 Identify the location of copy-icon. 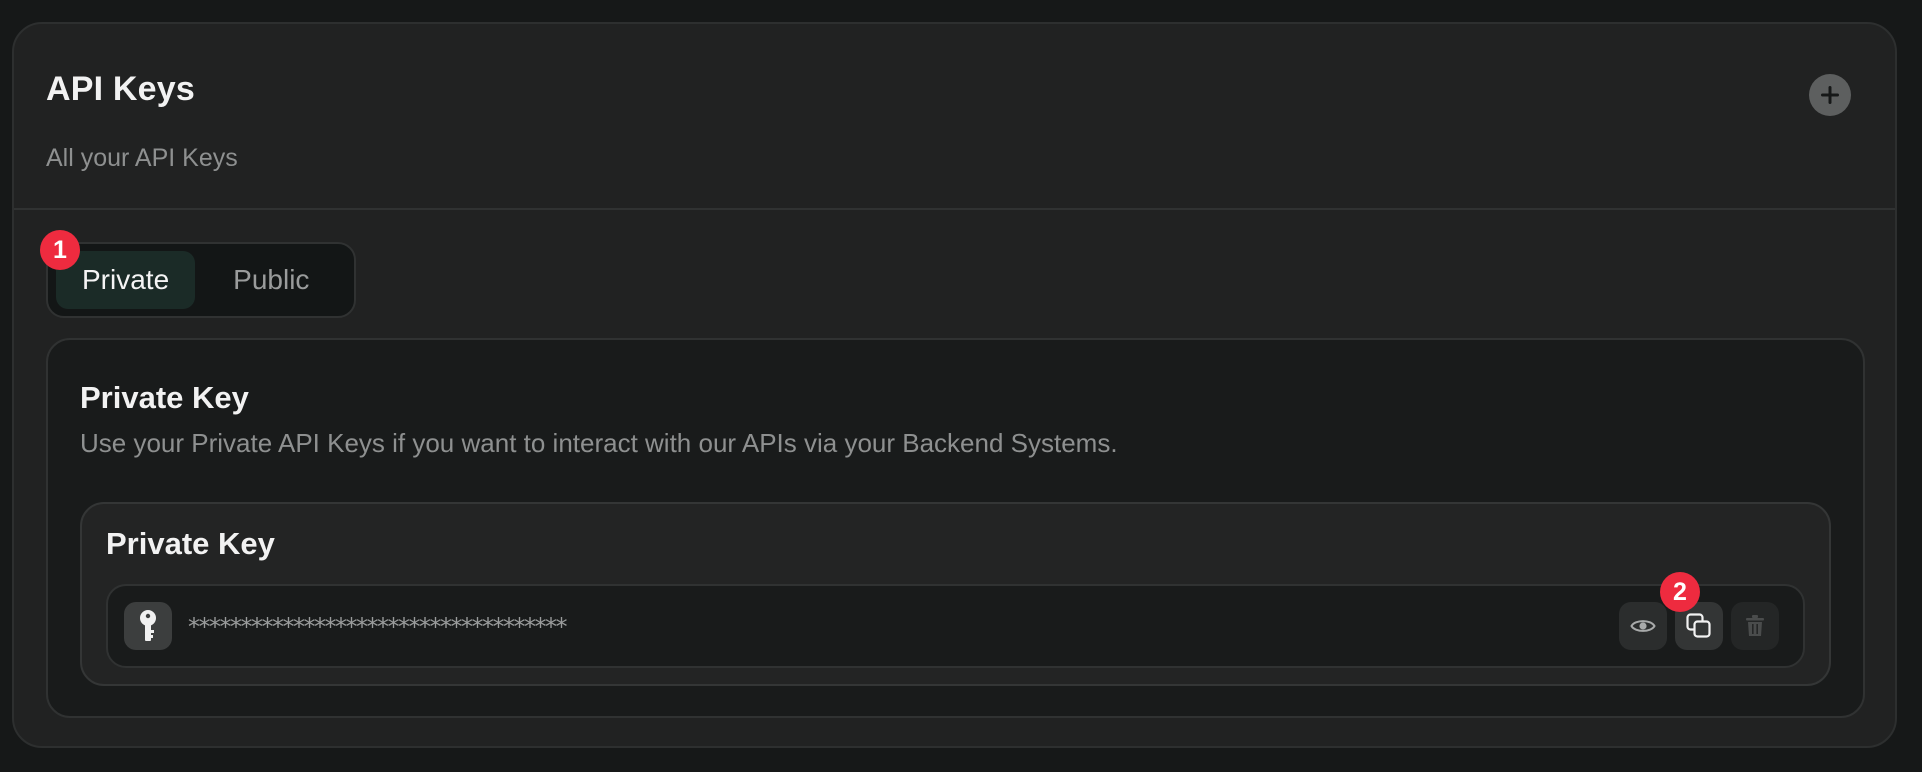
(1698, 625).